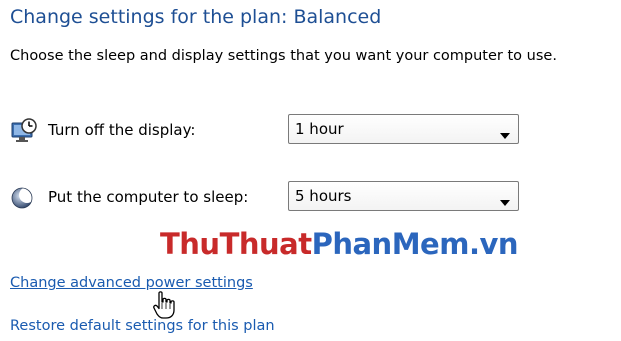 The image size is (621, 341). I want to click on display-setting-row: Turn off the display: 1 hour, so click(270, 131).